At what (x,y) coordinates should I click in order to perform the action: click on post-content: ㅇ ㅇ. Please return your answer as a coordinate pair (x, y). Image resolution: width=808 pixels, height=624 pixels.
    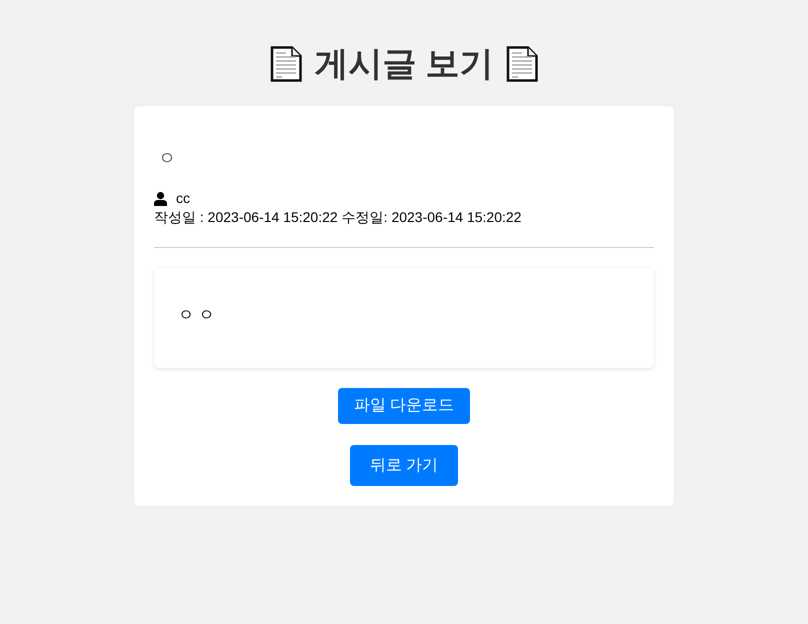
    Looking at the image, I should click on (404, 318).